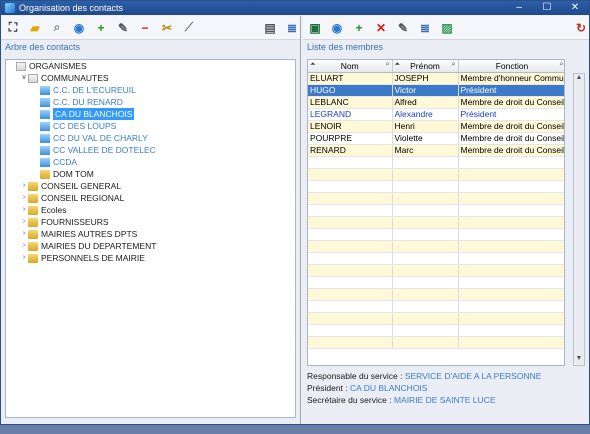 The width and height of the screenshot is (590, 434). Describe the element at coordinates (150, 150) in the screenshot. I see `tree-node: CC VALLEE DE DOTELEC` at that location.